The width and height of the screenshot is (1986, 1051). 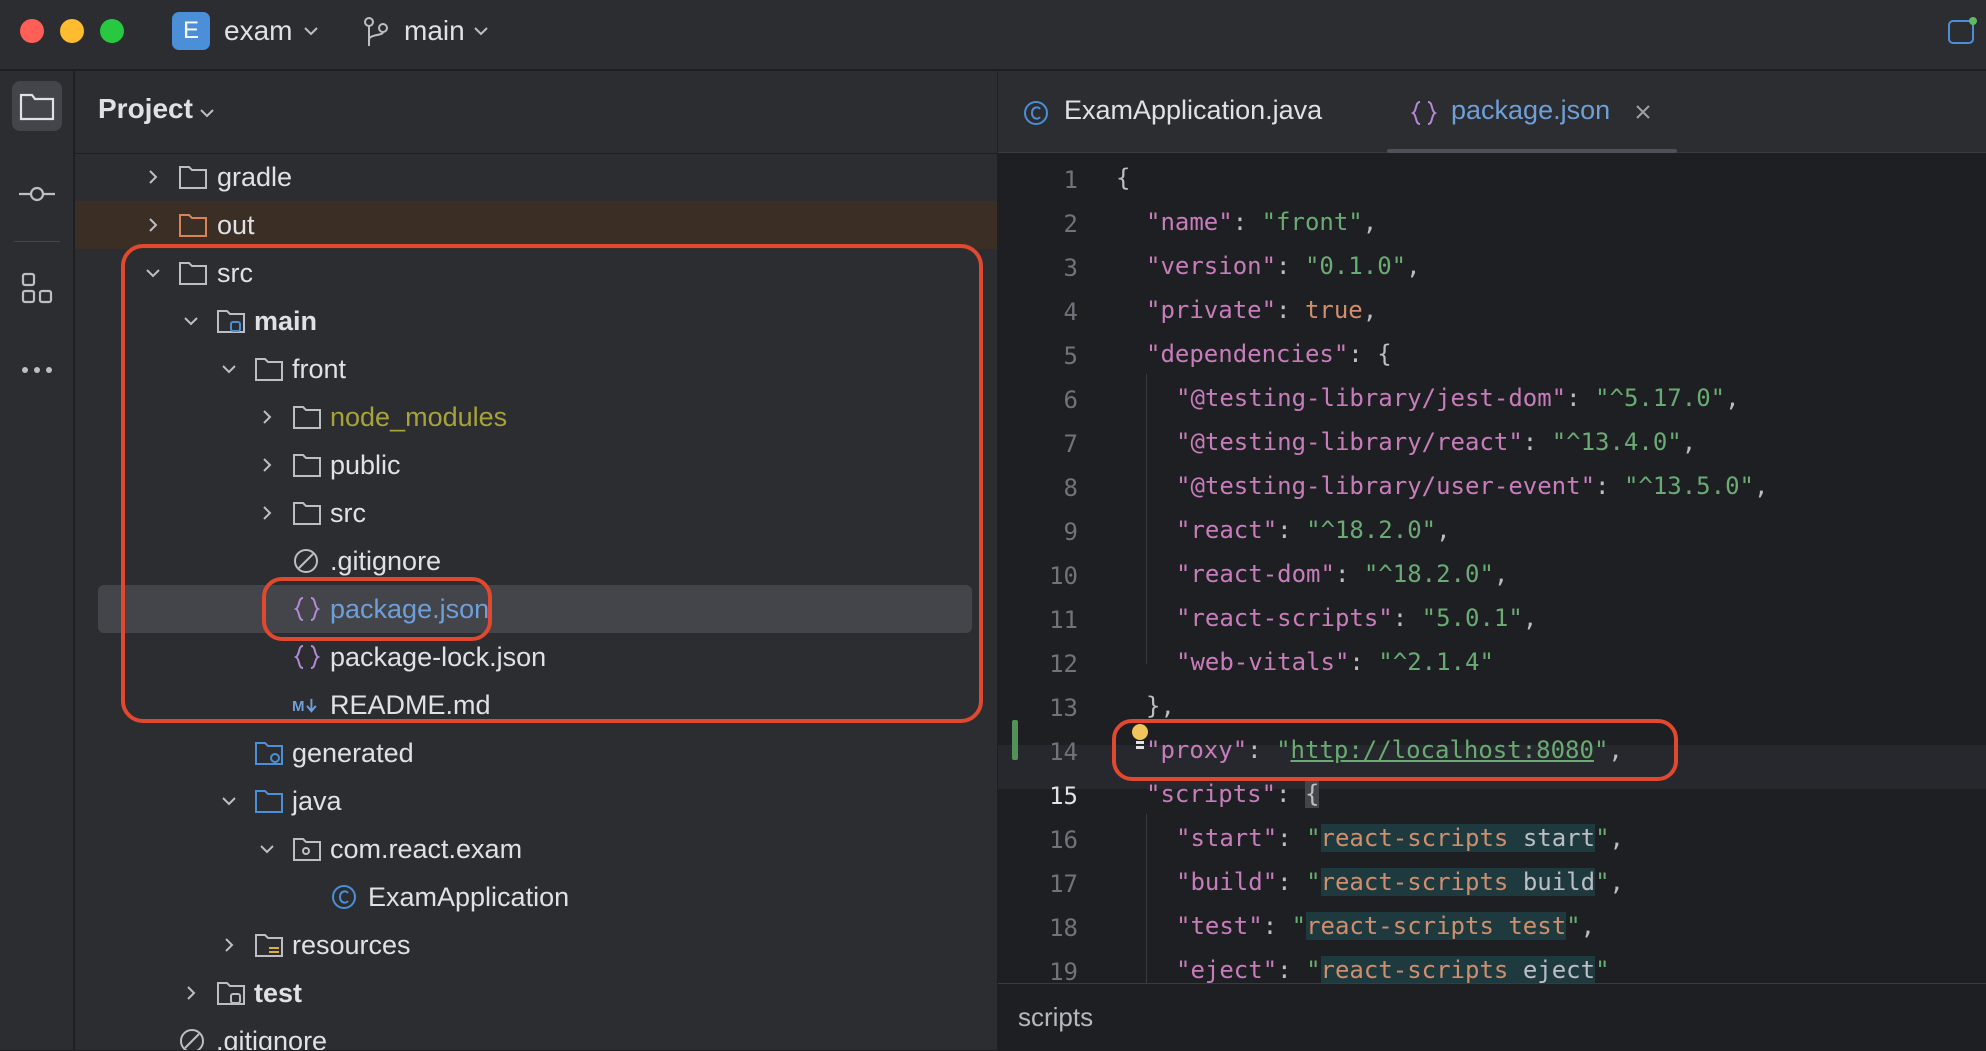 I want to click on line-number: 17, so click(x=1063, y=884).